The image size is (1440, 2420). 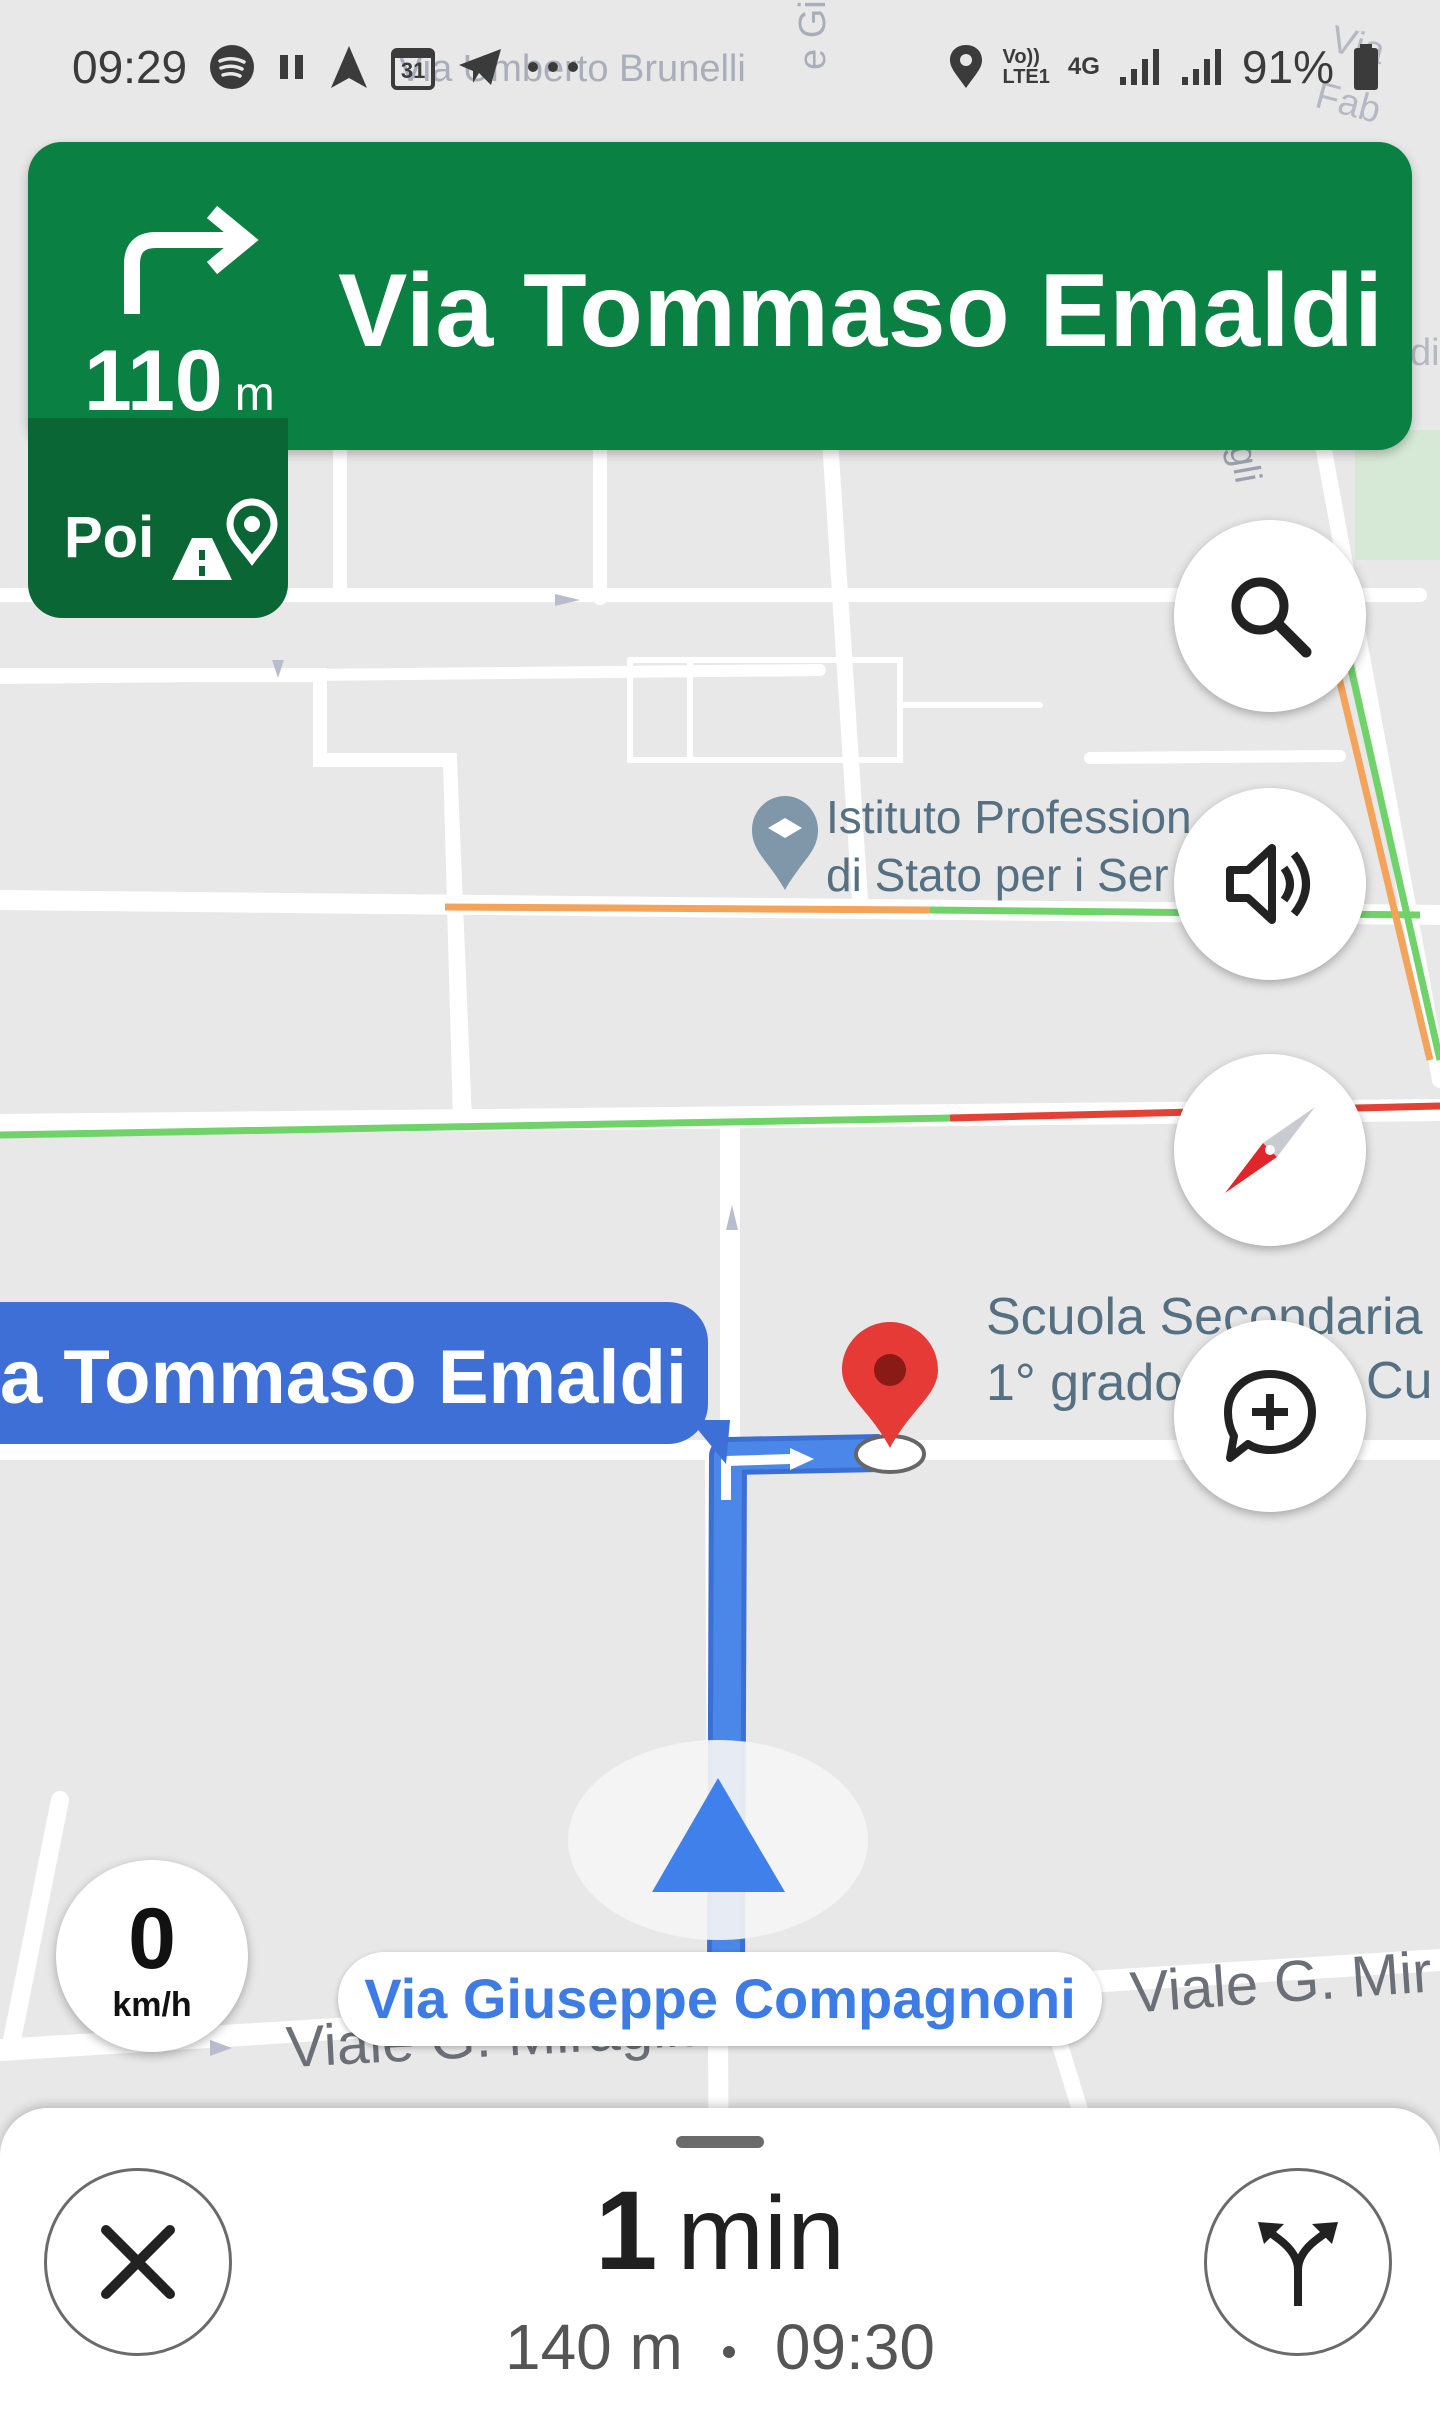 What do you see at coordinates (720, 2142) in the screenshot?
I see `drag-handle` at bounding box center [720, 2142].